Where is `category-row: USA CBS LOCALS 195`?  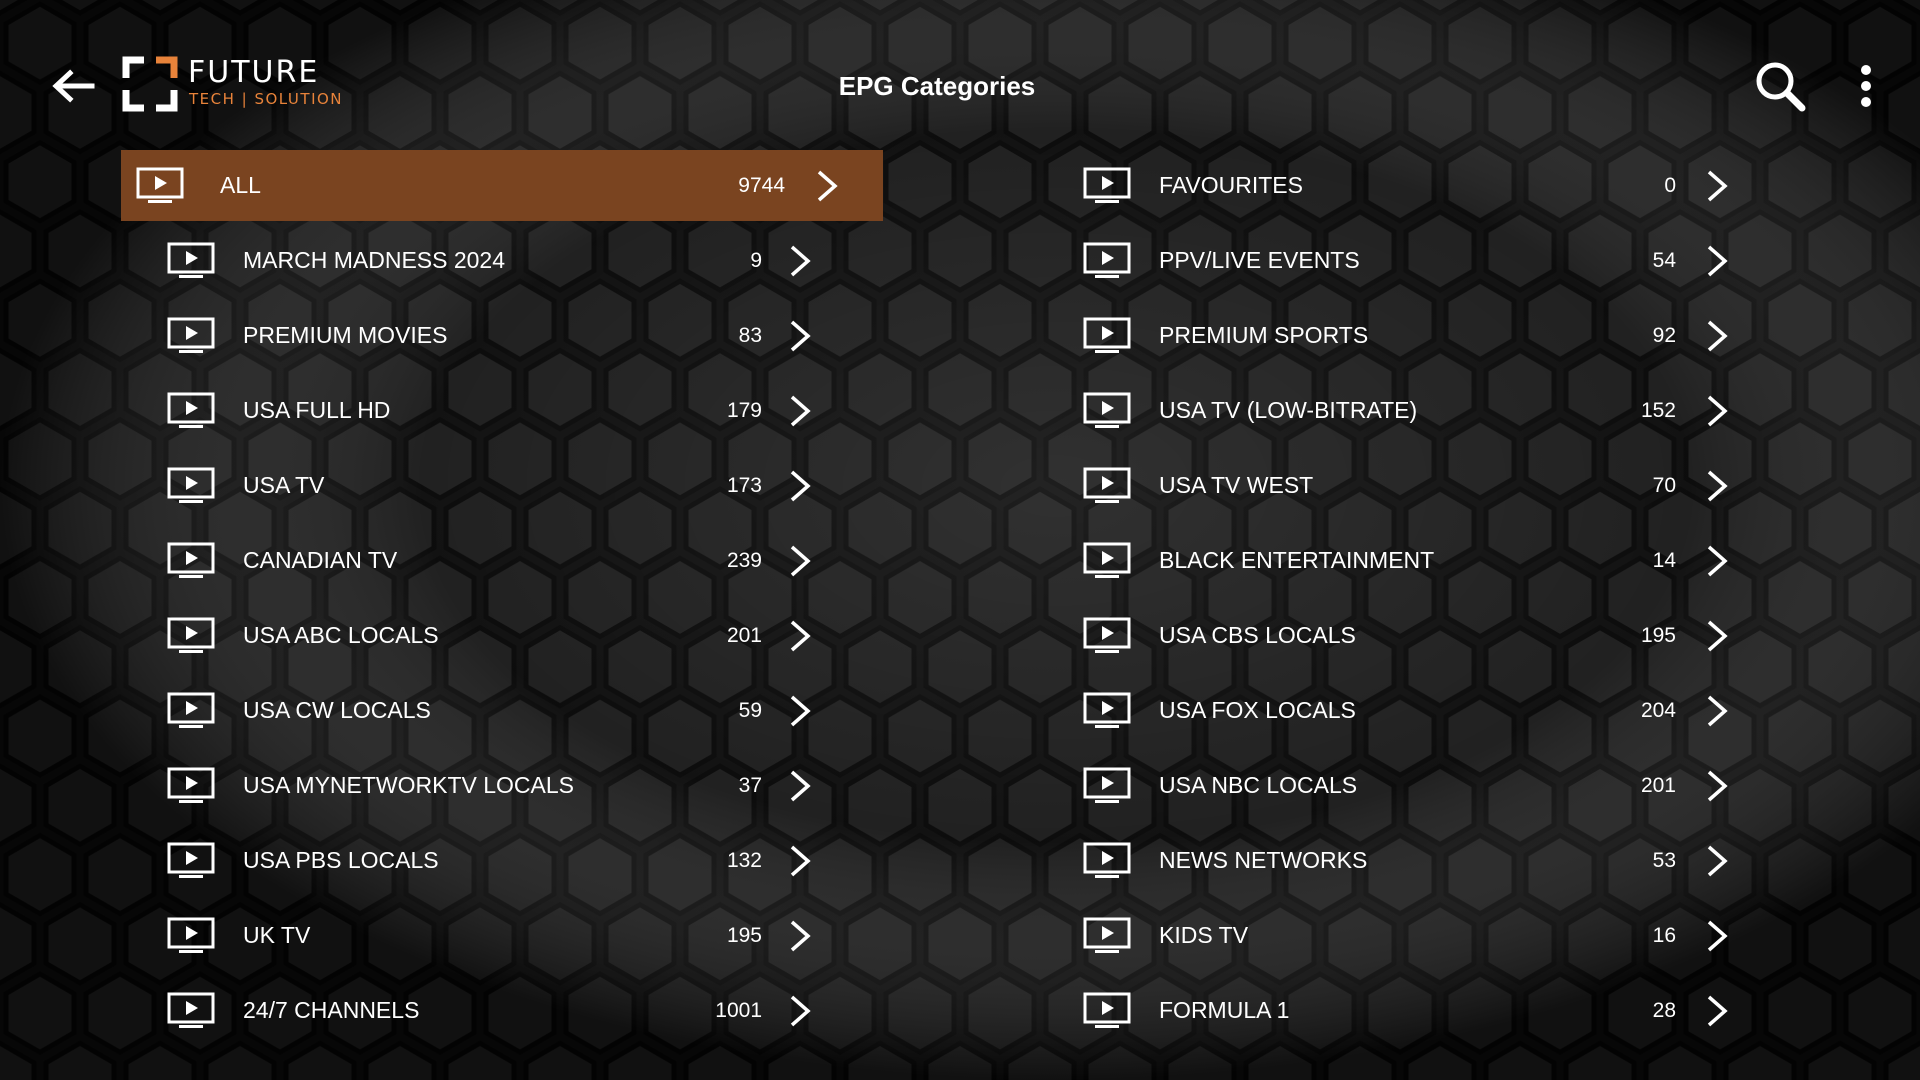
category-row: USA CBS LOCALS 195 is located at coordinates (1418, 635).